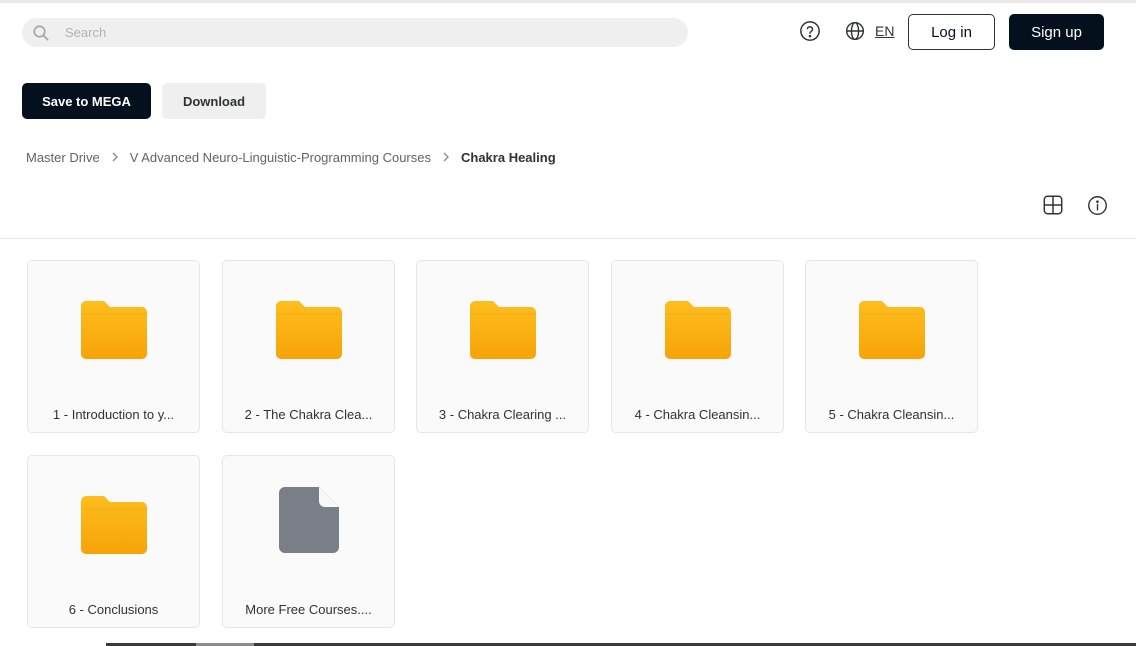  What do you see at coordinates (951, 32) in the screenshot?
I see `login-button: Log in` at bounding box center [951, 32].